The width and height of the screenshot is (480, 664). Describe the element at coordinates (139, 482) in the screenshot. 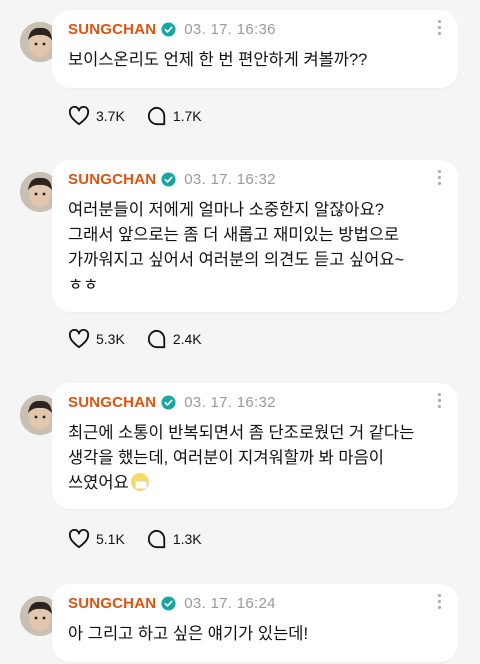

I see `medical-mask-emoji-icon` at that location.